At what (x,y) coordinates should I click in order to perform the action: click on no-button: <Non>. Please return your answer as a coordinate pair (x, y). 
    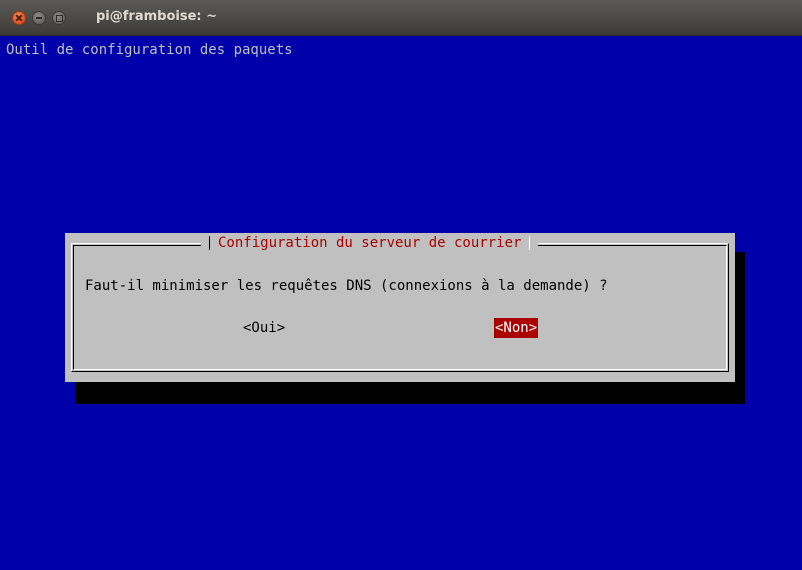
    Looking at the image, I should click on (516, 328).